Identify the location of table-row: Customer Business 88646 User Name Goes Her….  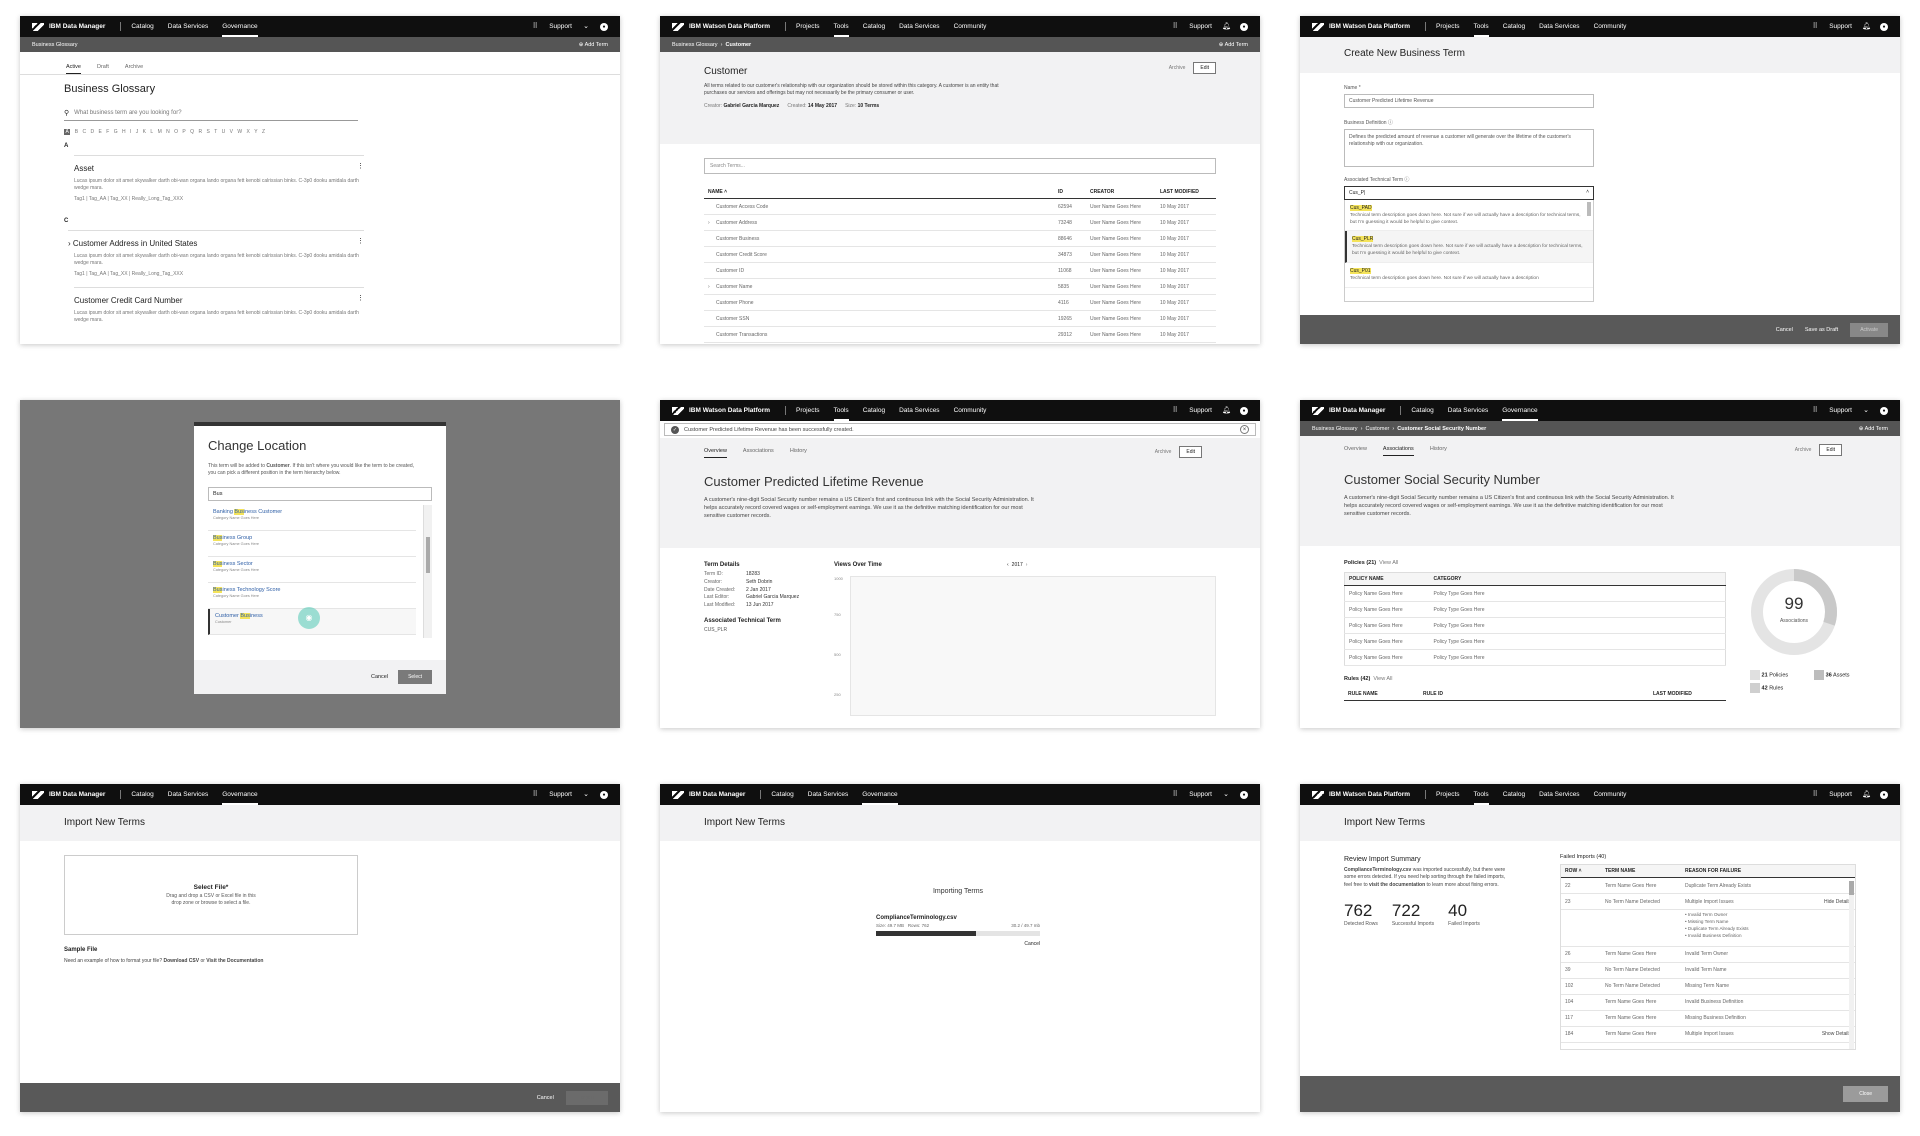
(960, 238).